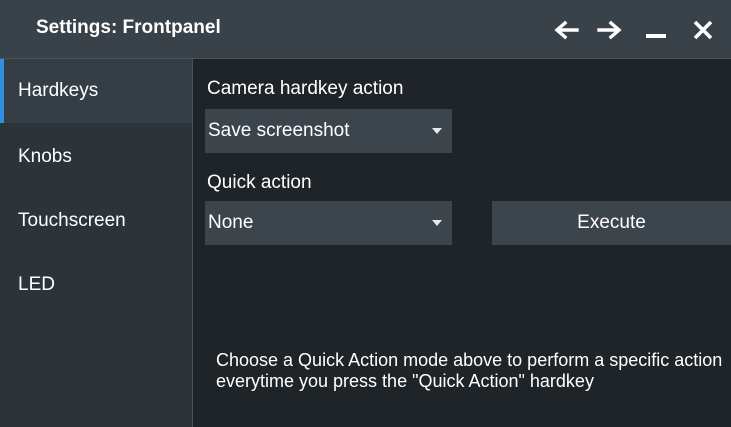 Image resolution: width=731 pixels, height=427 pixels. Describe the element at coordinates (703, 30) in the screenshot. I see `close-icon` at that location.